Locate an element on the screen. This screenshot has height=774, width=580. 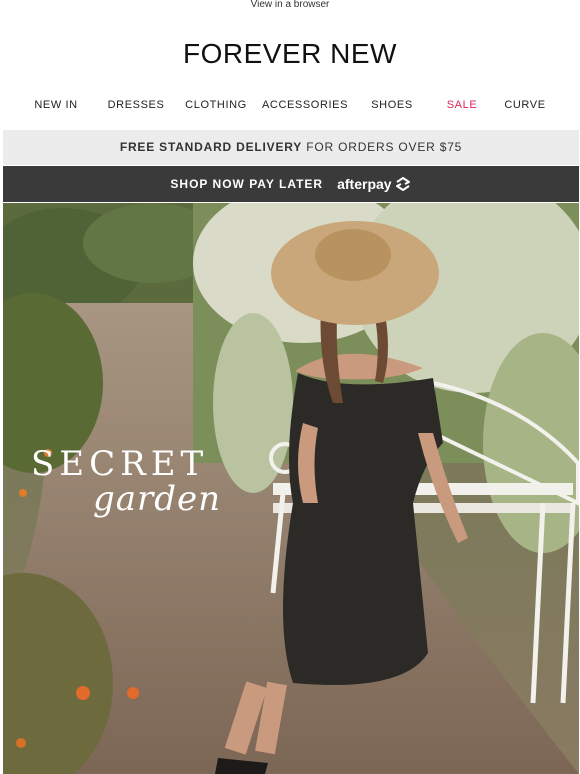
delivery-bold-text: FREE STANDARD DELIVERY is located at coordinates (211, 147).